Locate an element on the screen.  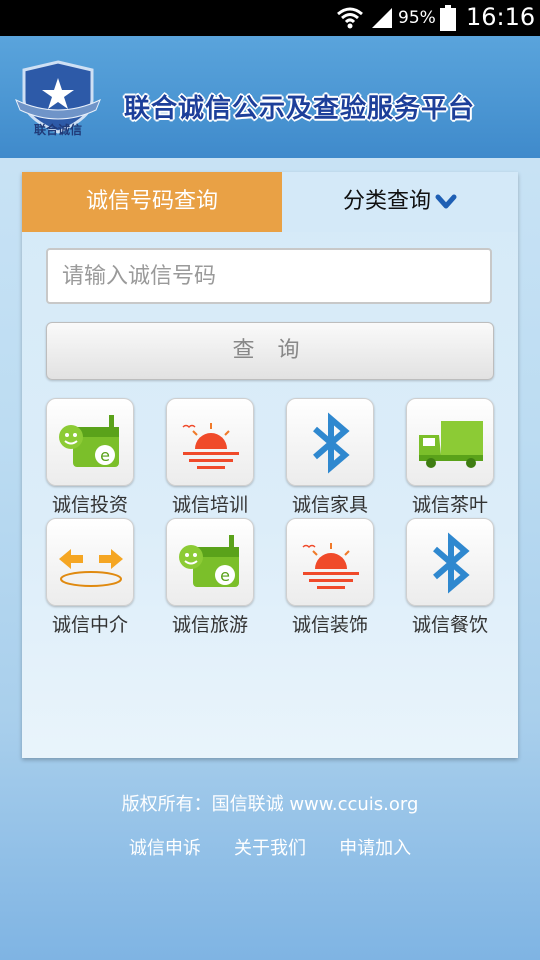
category-label: 诚信投资 is located at coordinates (89, 505).